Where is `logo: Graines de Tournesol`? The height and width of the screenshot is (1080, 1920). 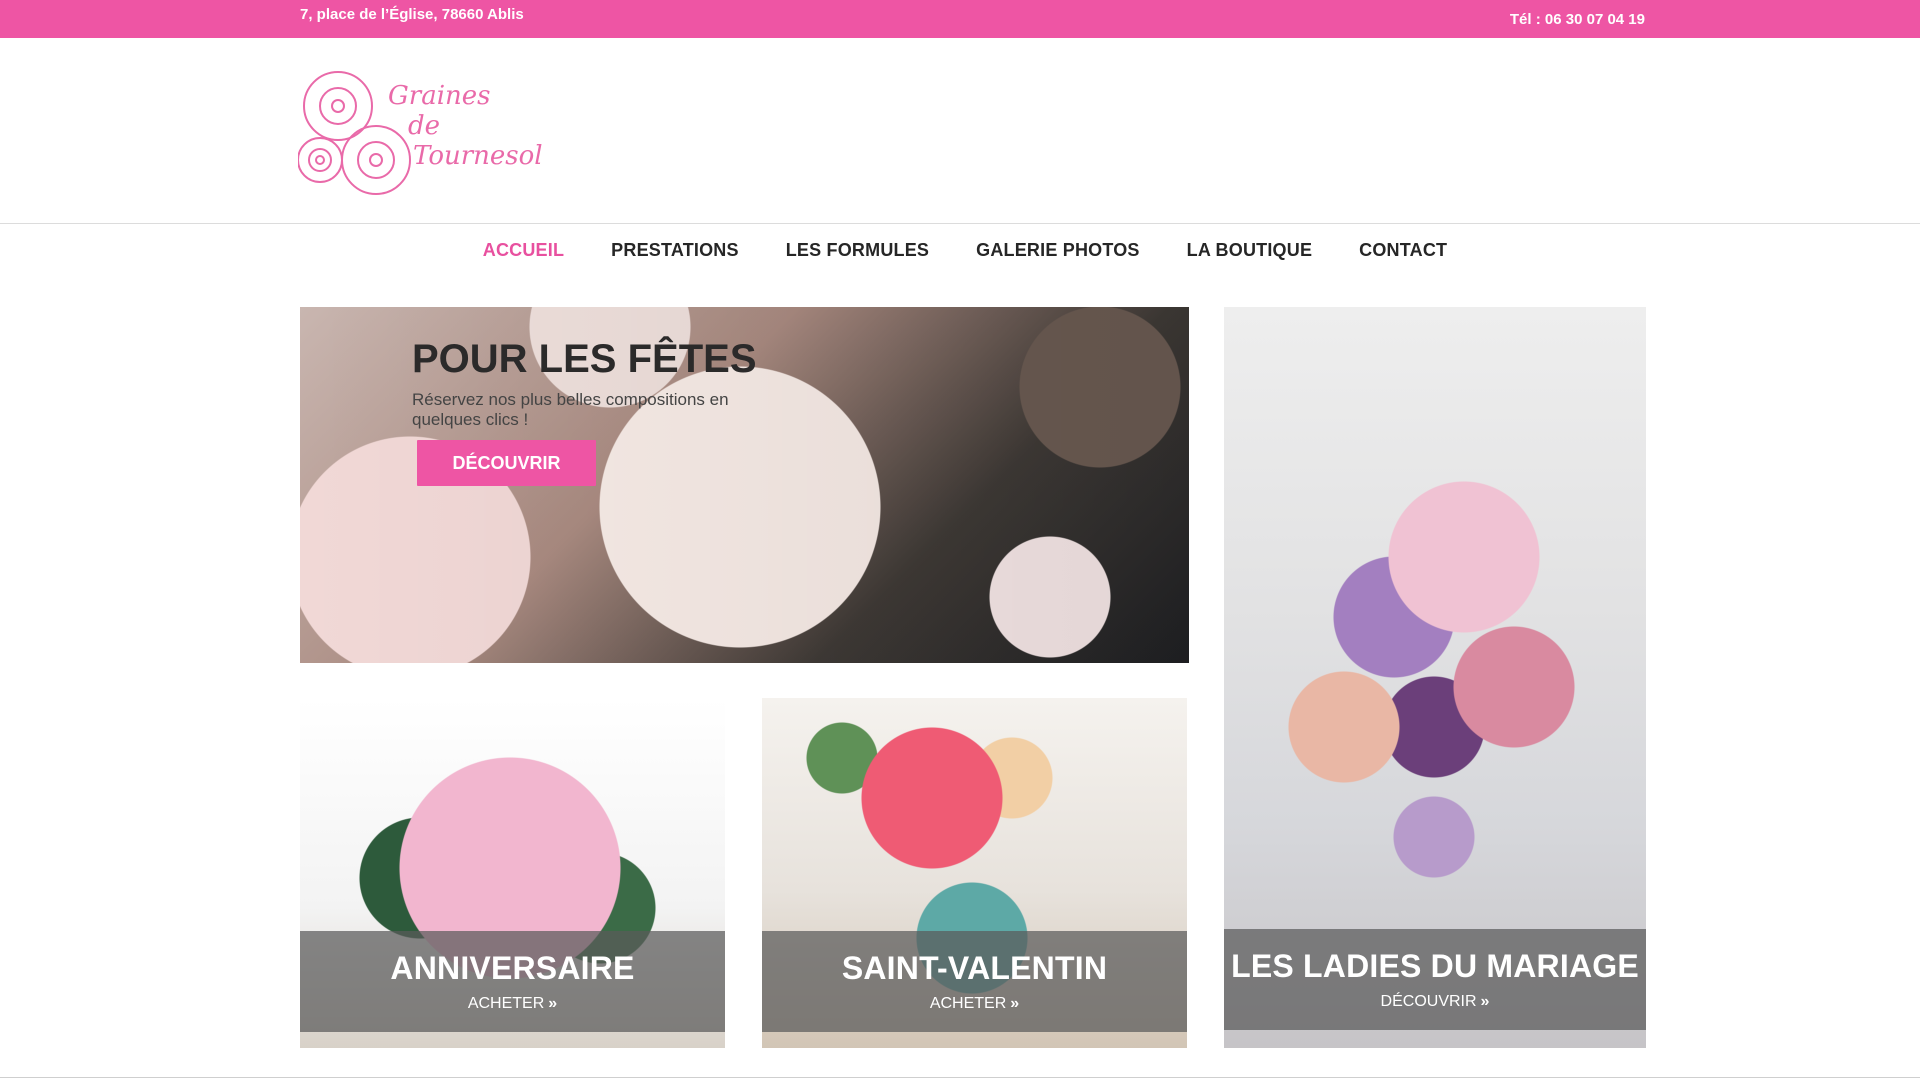
logo: Graines de Tournesol is located at coordinates (423, 133).